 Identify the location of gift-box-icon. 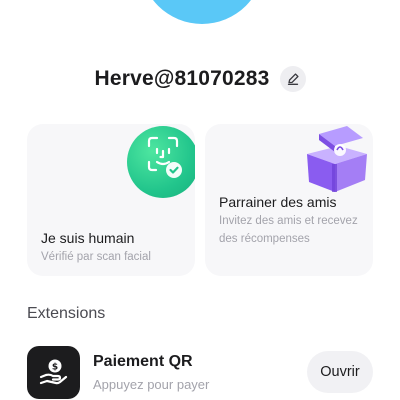
(337, 159).